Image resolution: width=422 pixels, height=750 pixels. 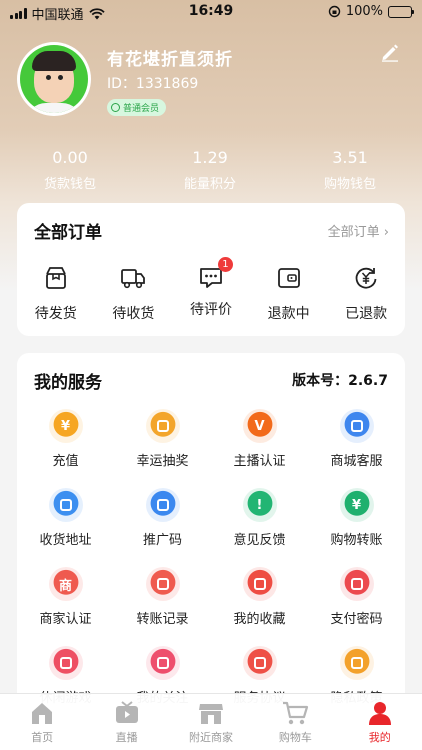 I want to click on member-level-badge: 普通会员, so click(x=137, y=107).